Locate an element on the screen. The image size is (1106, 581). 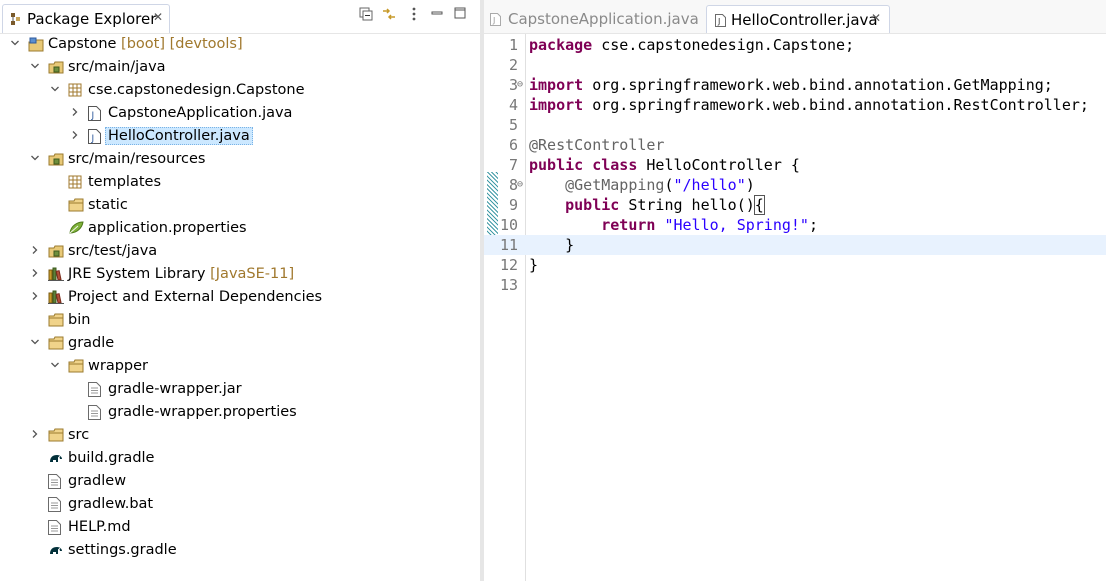
tab-hello-controller: J HelloController.java ✕ is located at coordinates (798, 19).